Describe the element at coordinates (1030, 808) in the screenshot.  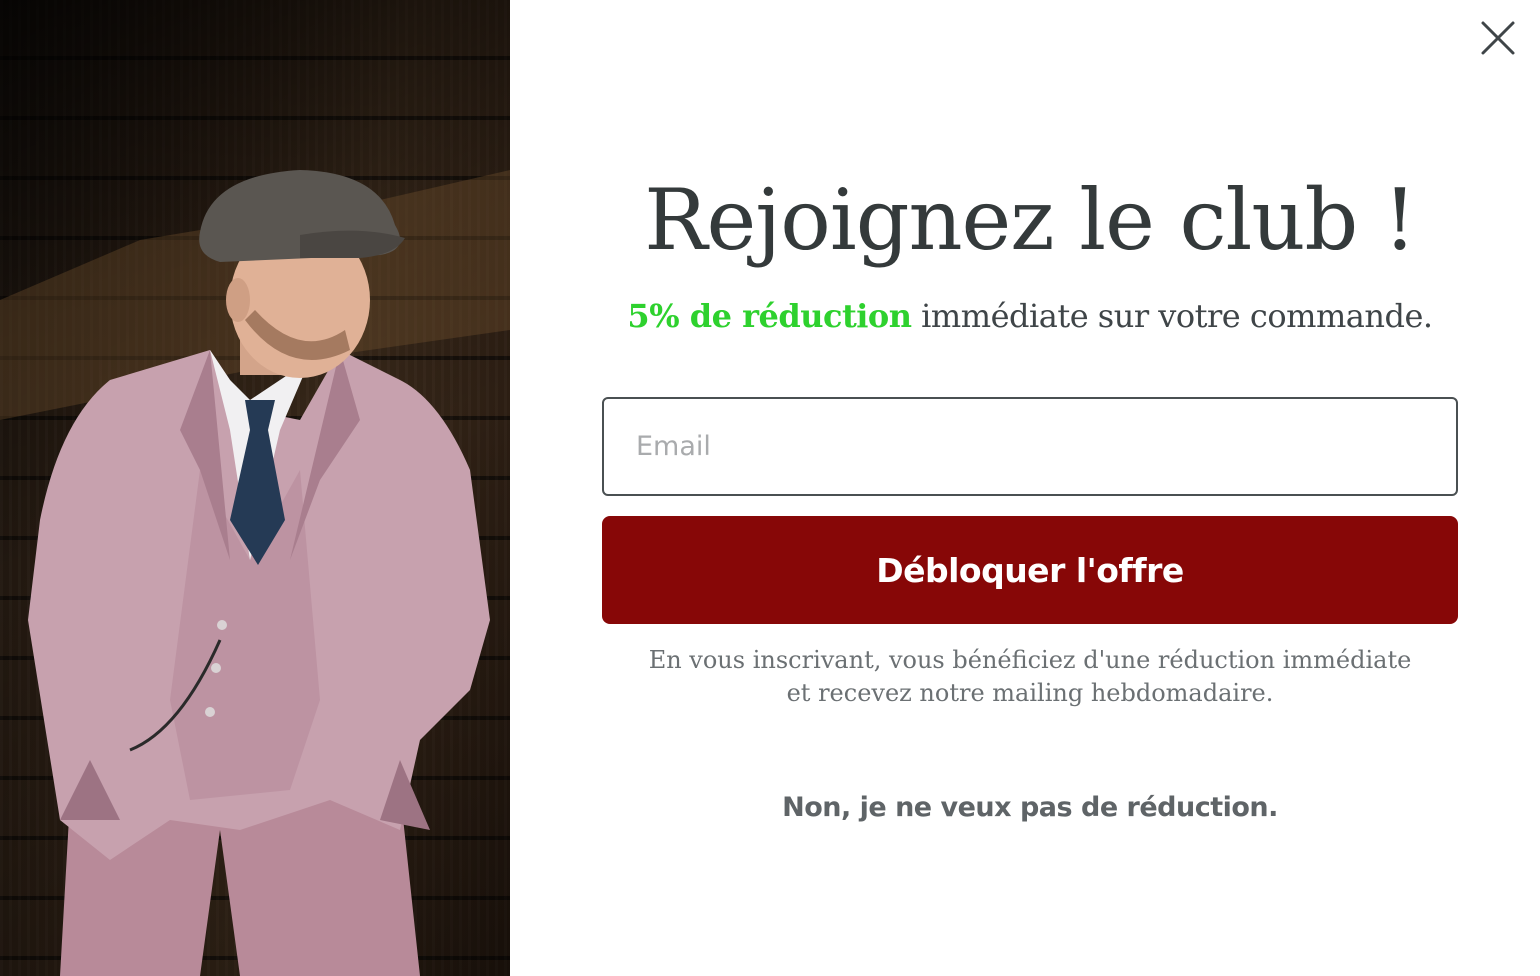
I see `decline-link: Non, je ne veux pas de réduction.` at that location.